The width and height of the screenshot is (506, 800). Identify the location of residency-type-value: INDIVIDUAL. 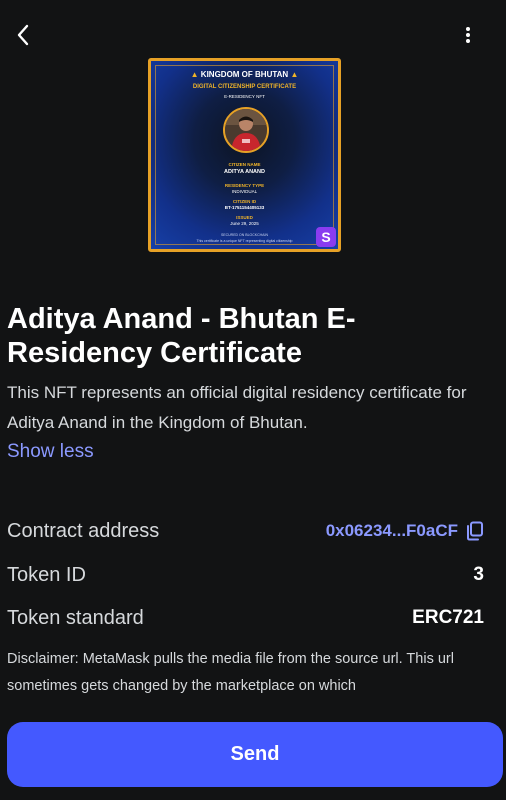
(244, 191).